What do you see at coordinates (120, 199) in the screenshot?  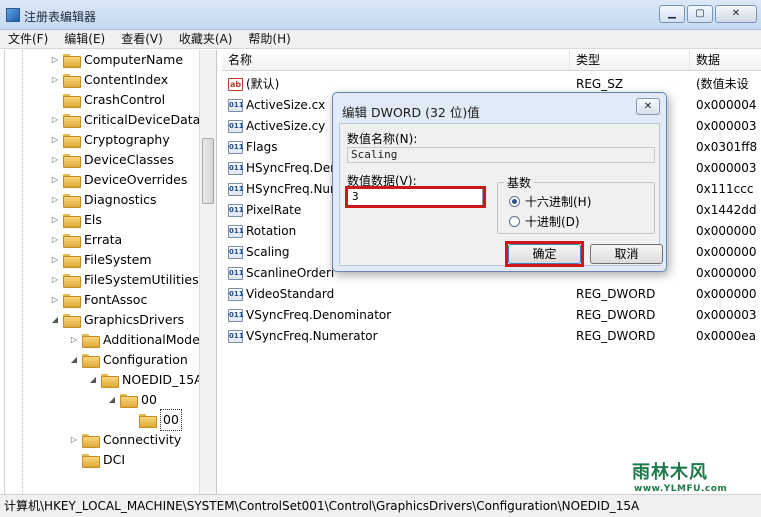 I see `tree-node-label: Diagnostics` at bounding box center [120, 199].